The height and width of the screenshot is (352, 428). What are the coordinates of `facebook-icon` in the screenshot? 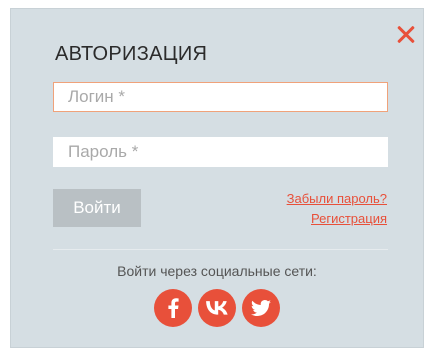 It's located at (173, 308).